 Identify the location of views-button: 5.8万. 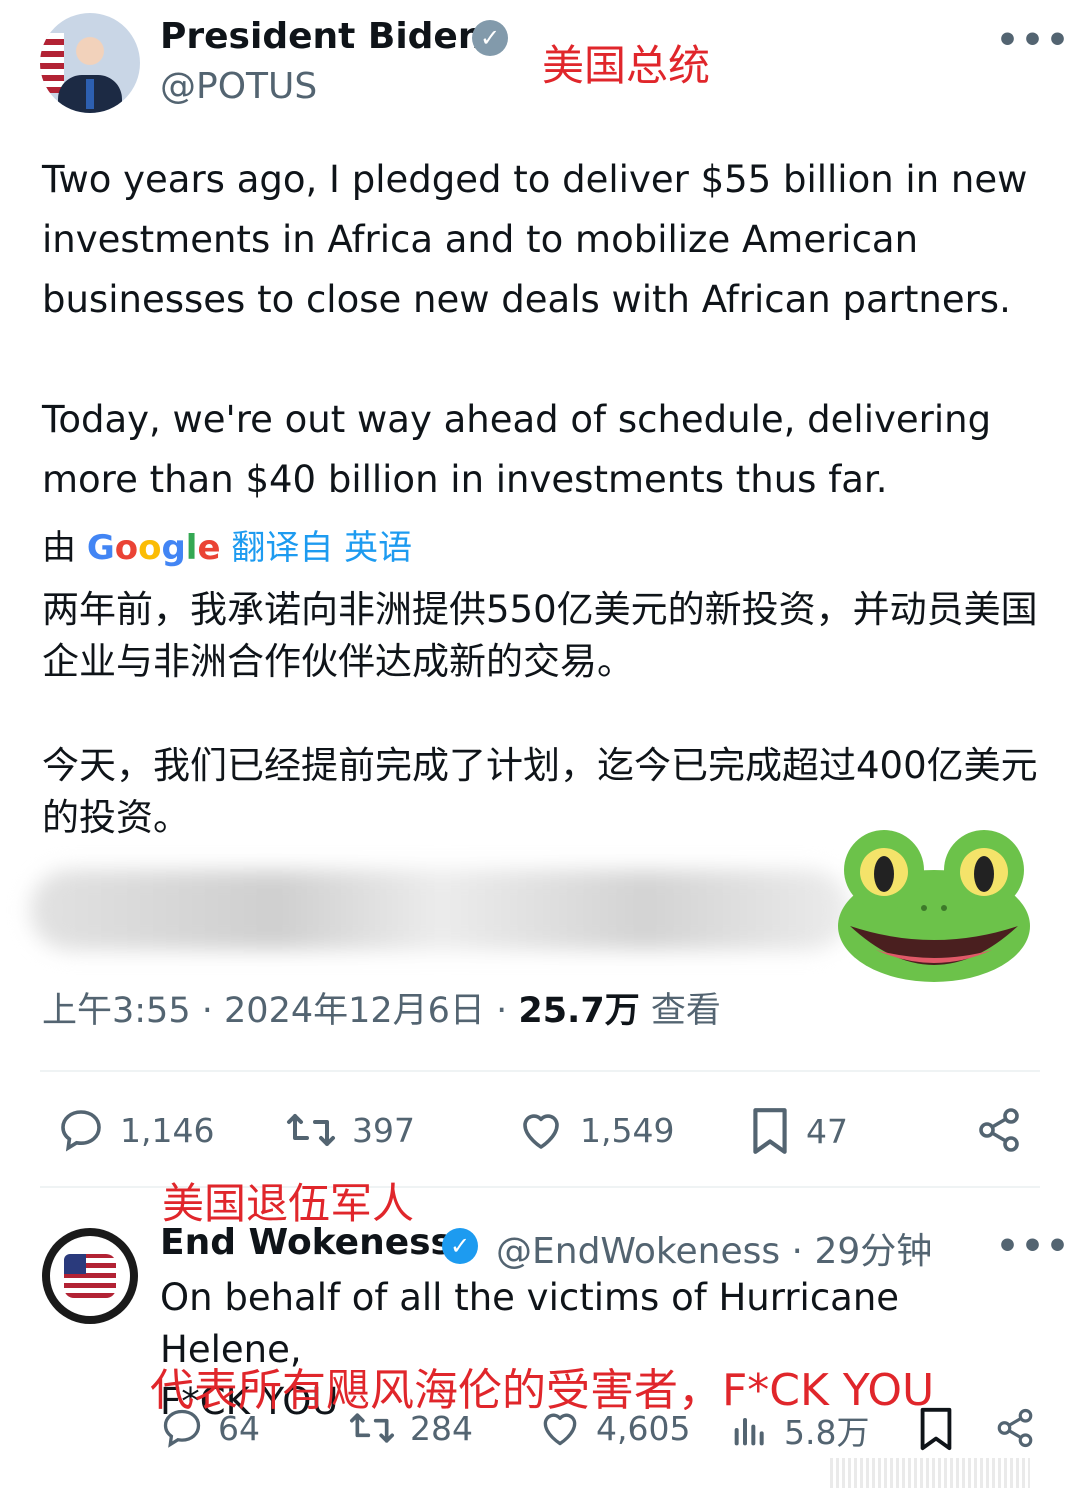
(799, 1430).